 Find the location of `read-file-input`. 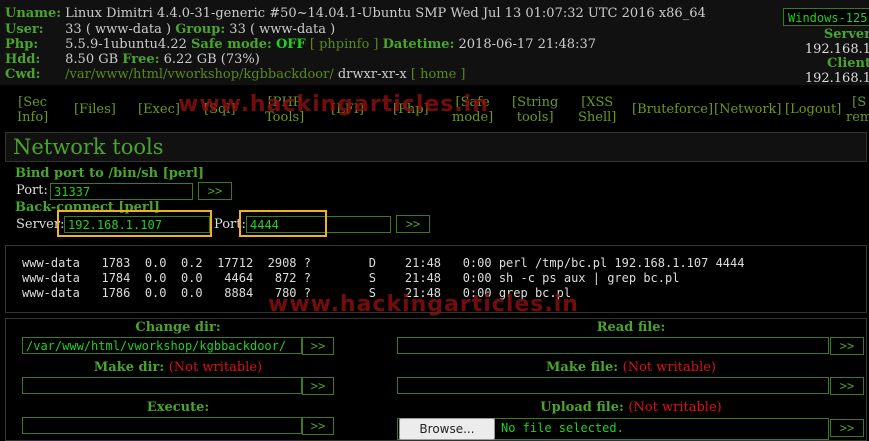

read-file-input is located at coordinates (613, 345).